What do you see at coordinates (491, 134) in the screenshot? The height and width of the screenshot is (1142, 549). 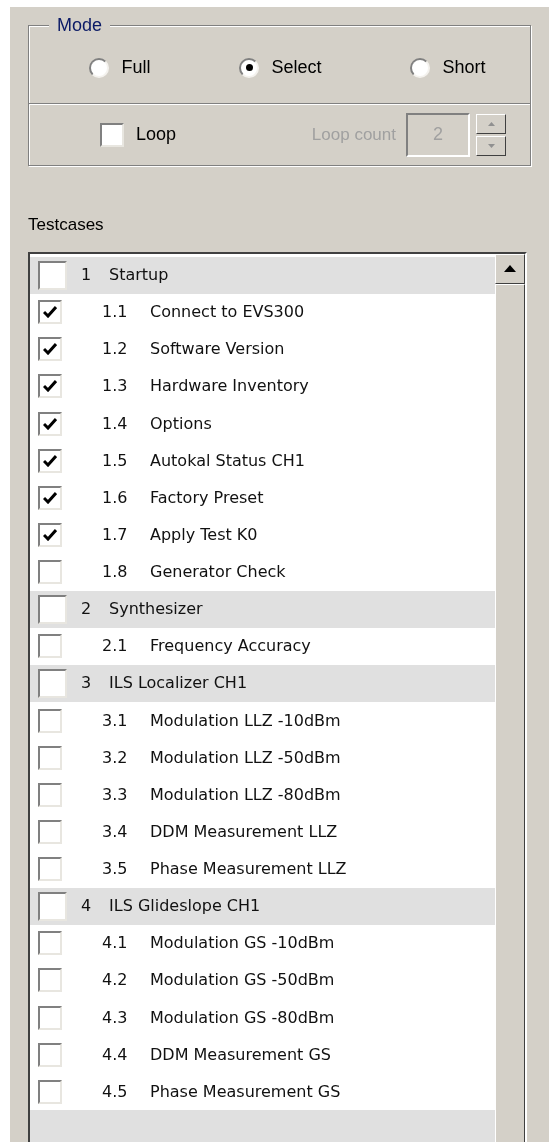 I see `spin-buttons` at bounding box center [491, 134].